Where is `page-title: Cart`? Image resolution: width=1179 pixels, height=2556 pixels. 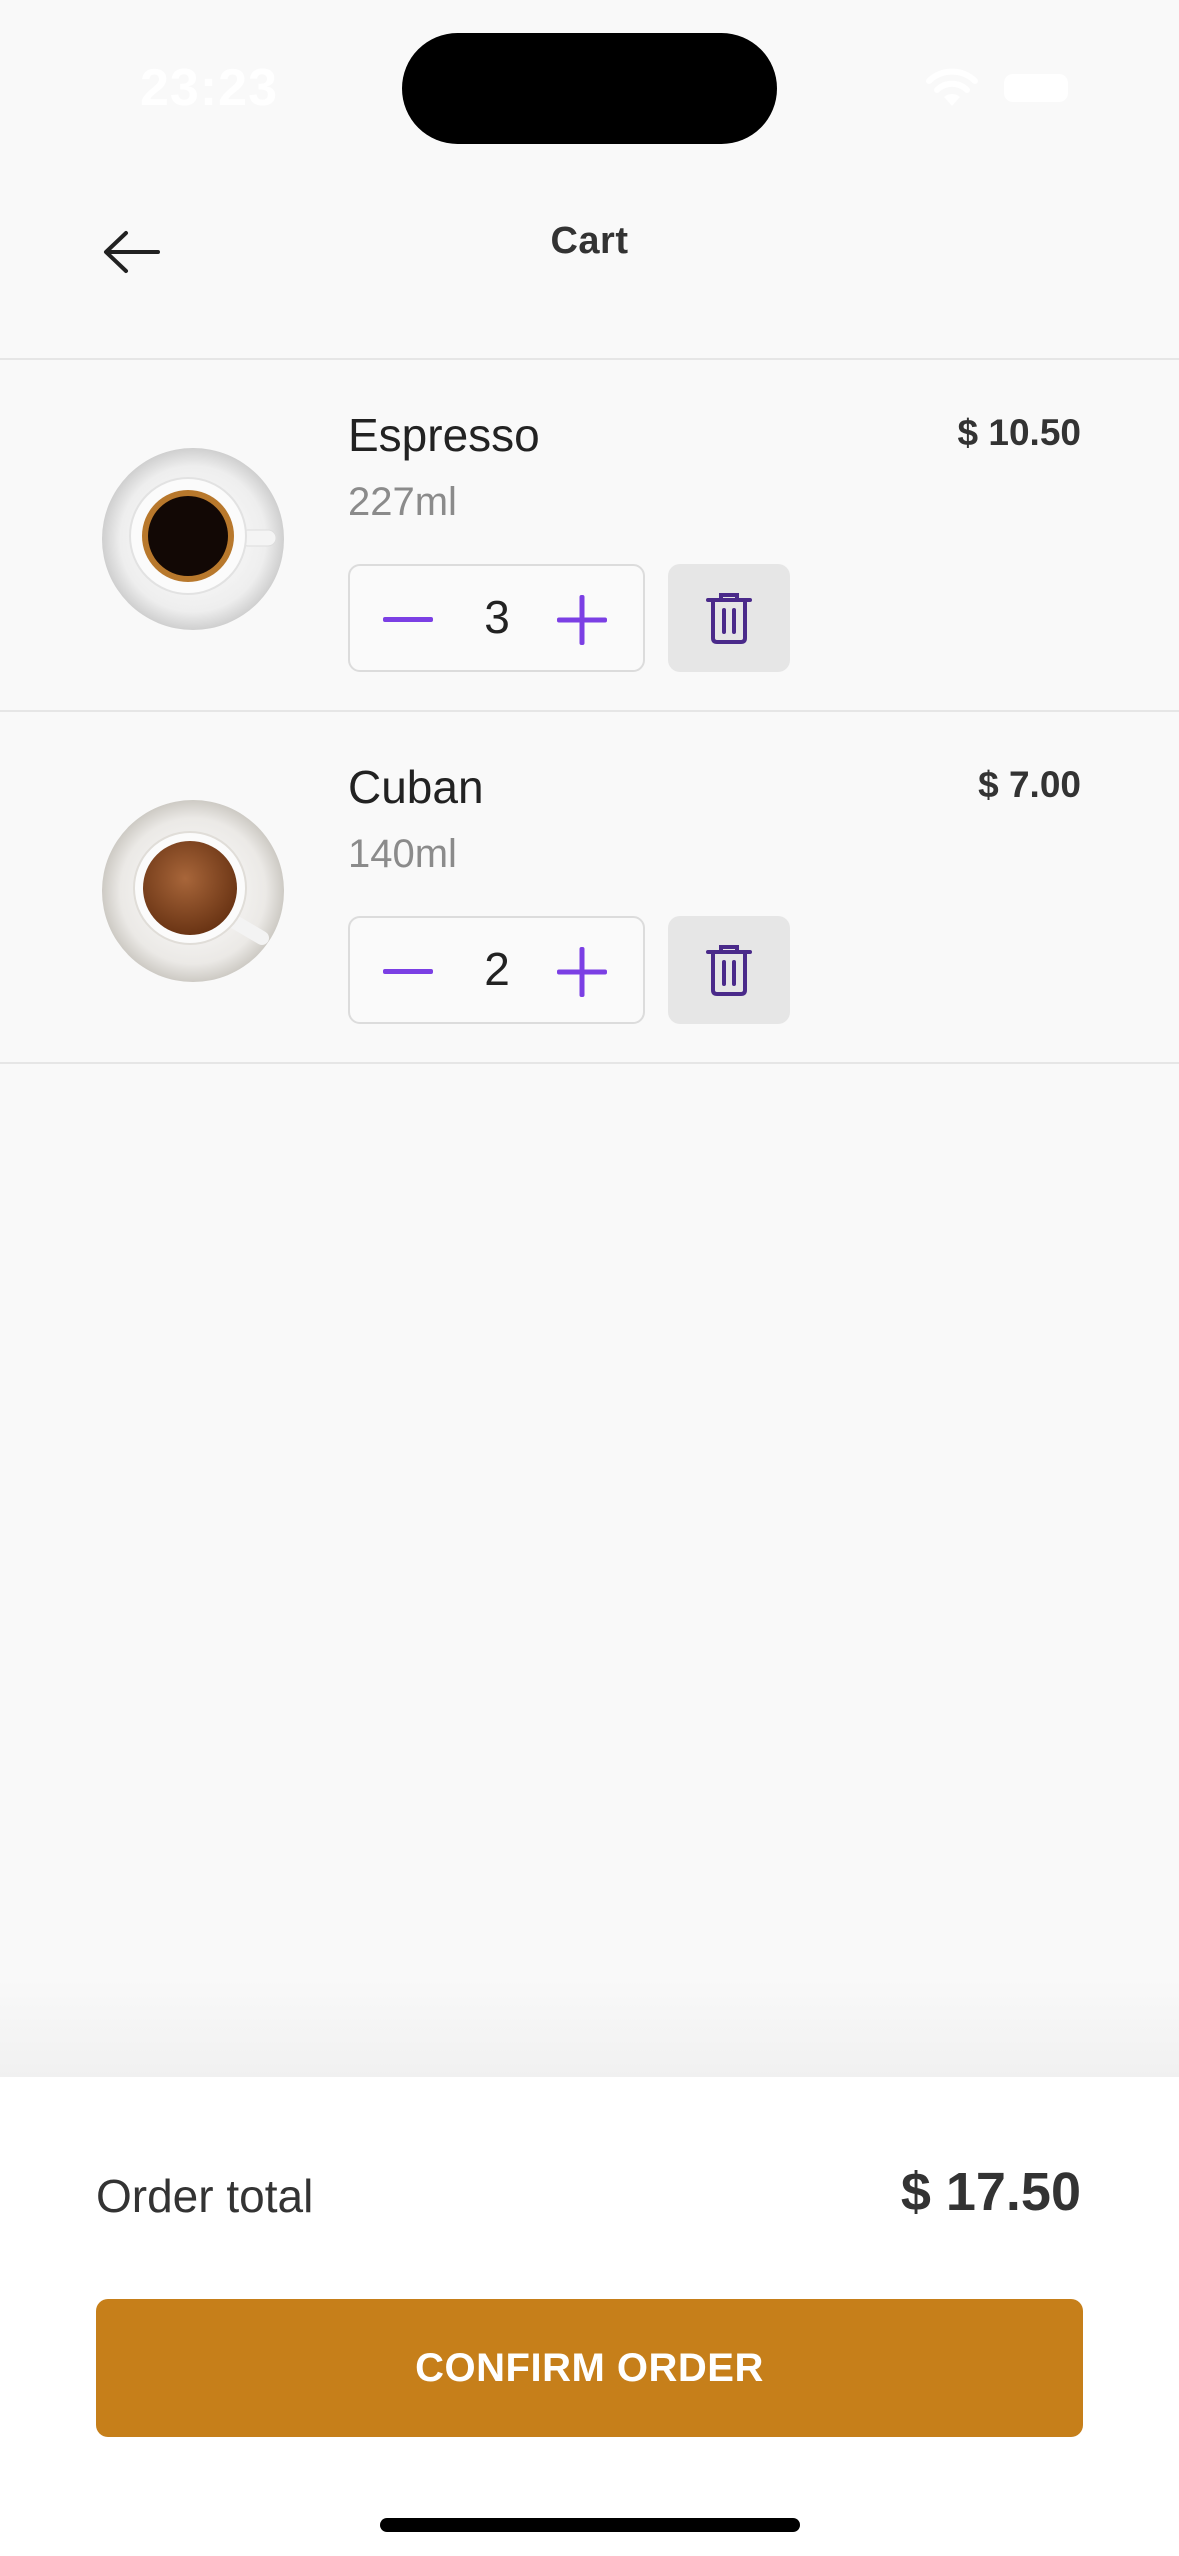 page-title: Cart is located at coordinates (589, 241).